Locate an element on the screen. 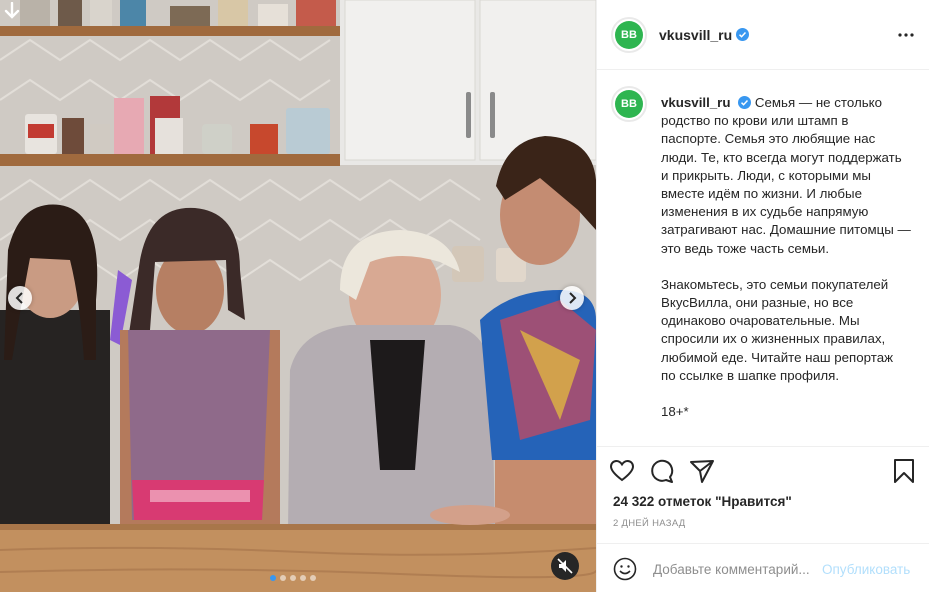  heart-icon is located at coordinates (622, 471).